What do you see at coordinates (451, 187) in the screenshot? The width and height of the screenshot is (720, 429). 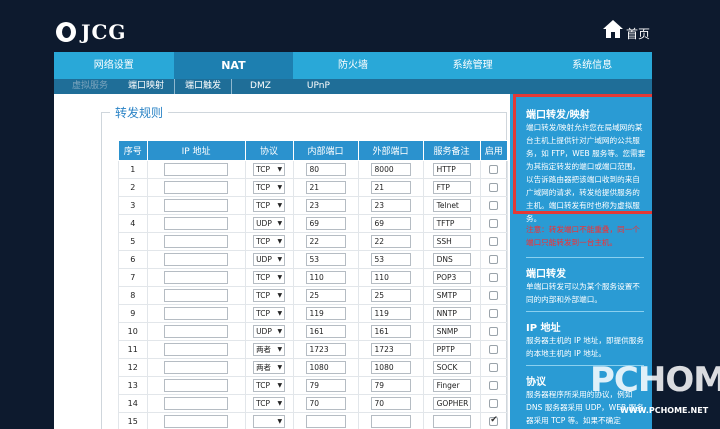 I see `service-input: FTP` at bounding box center [451, 187].